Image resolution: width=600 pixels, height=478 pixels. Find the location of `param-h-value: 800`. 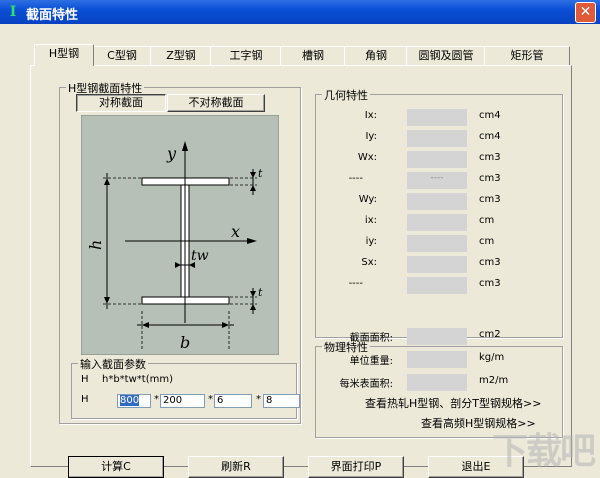

param-h-value: 800 is located at coordinates (130, 400).